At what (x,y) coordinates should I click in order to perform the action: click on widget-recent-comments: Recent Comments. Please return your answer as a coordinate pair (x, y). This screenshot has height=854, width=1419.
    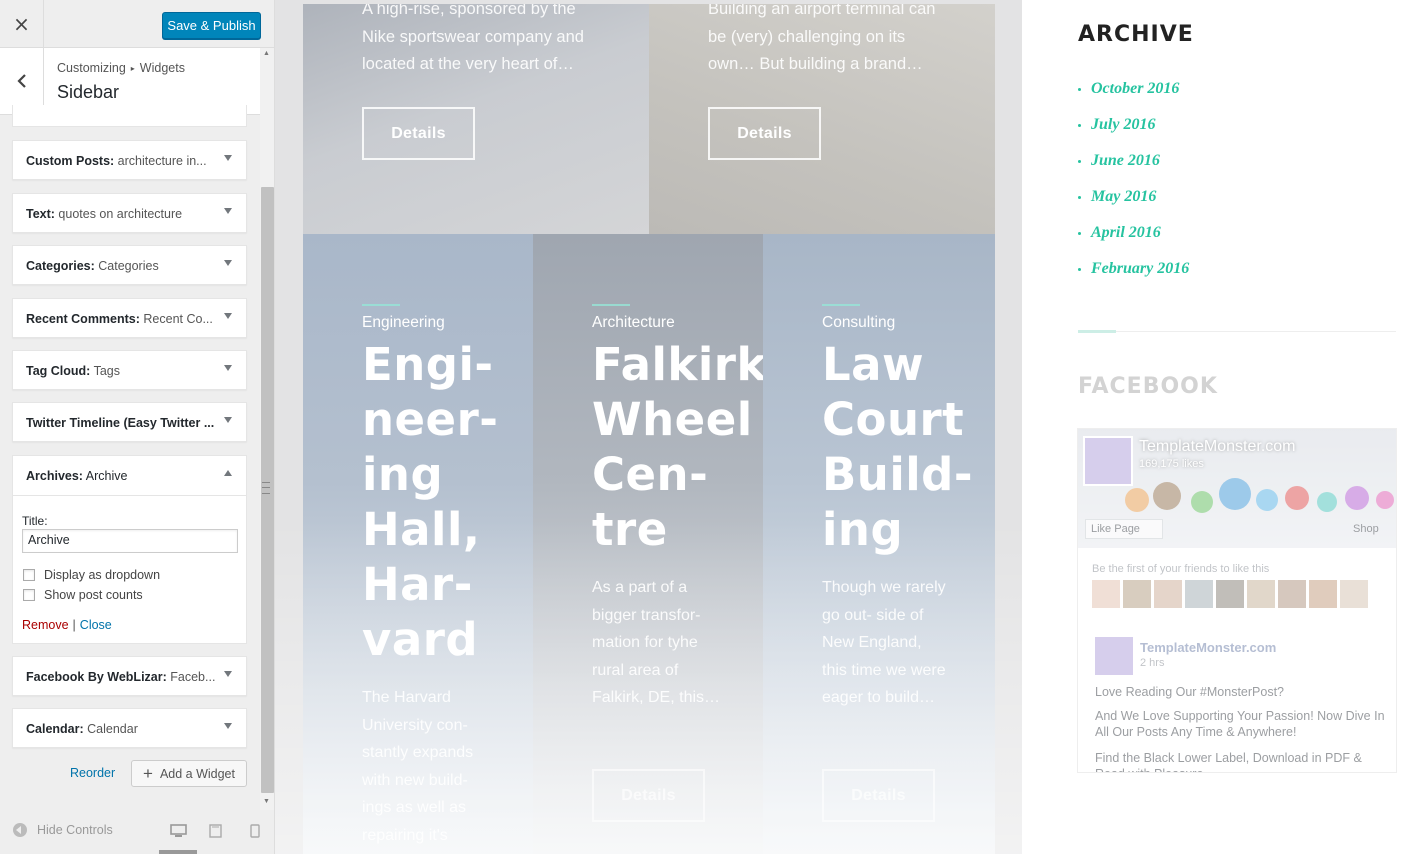
    Looking at the image, I should click on (129, 318).